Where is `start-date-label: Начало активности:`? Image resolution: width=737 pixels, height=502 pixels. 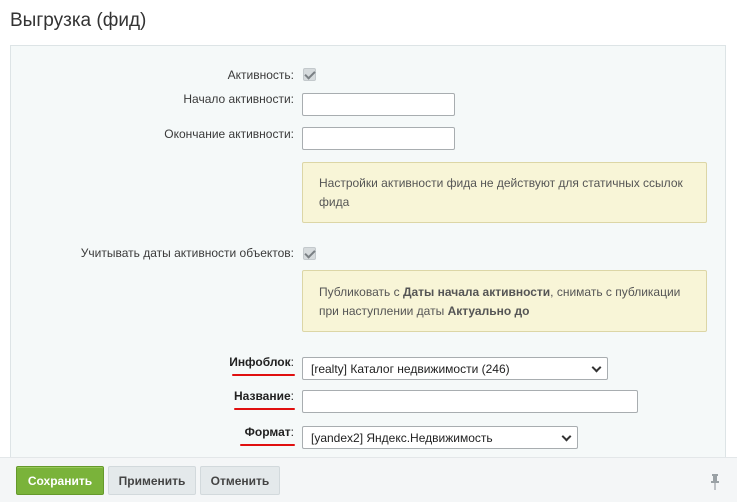
start-date-label: Начало активности: is located at coordinates (238, 99).